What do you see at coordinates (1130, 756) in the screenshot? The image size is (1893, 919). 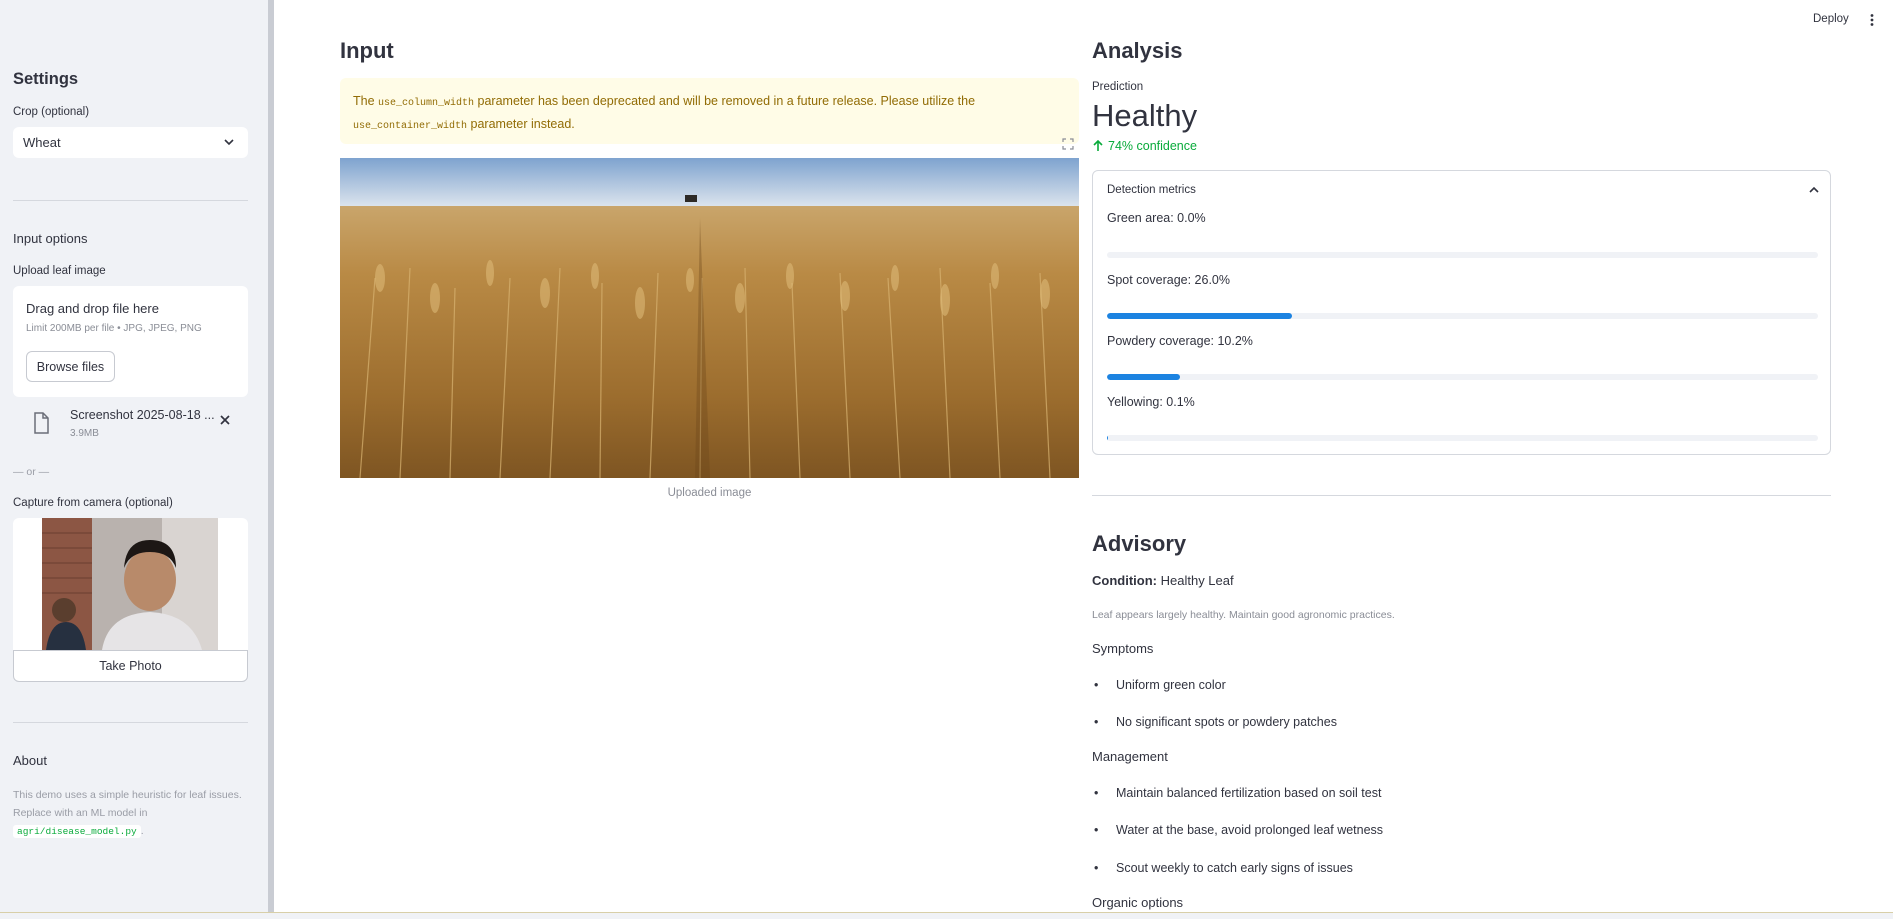 I see `management-label: Management` at bounding box center [1130, 756].